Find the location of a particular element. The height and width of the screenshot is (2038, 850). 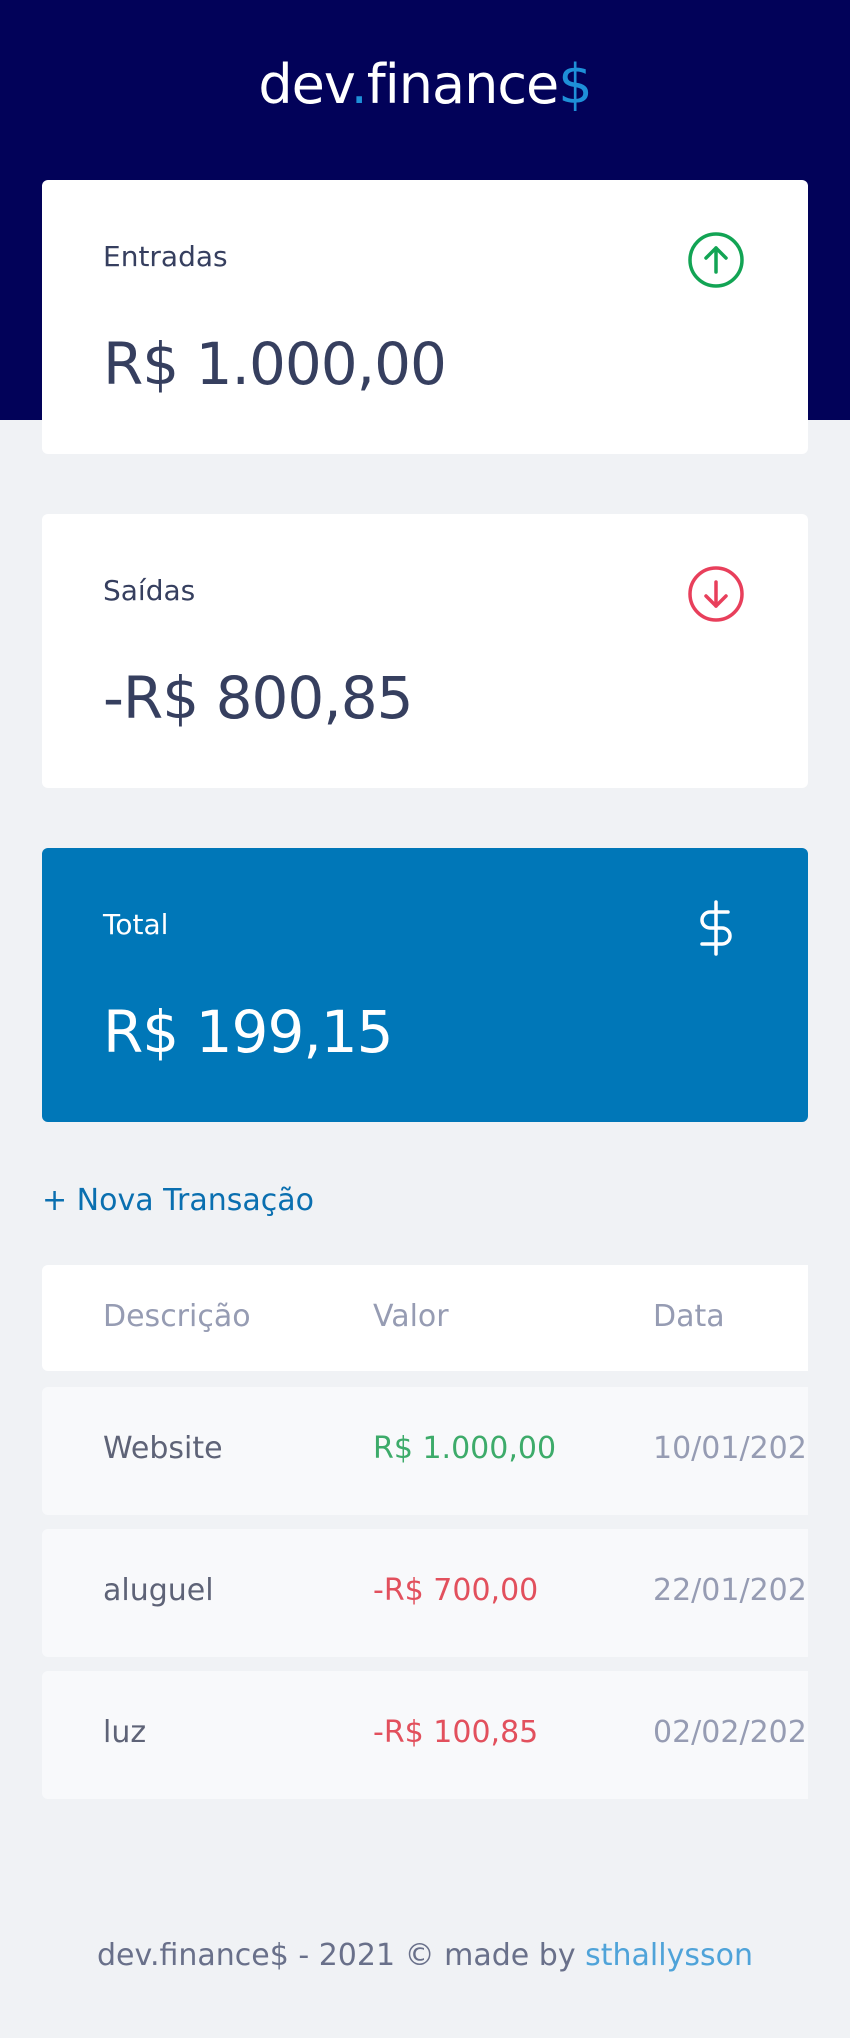

header-amount: Valor is located at coordinates (411, 1316).